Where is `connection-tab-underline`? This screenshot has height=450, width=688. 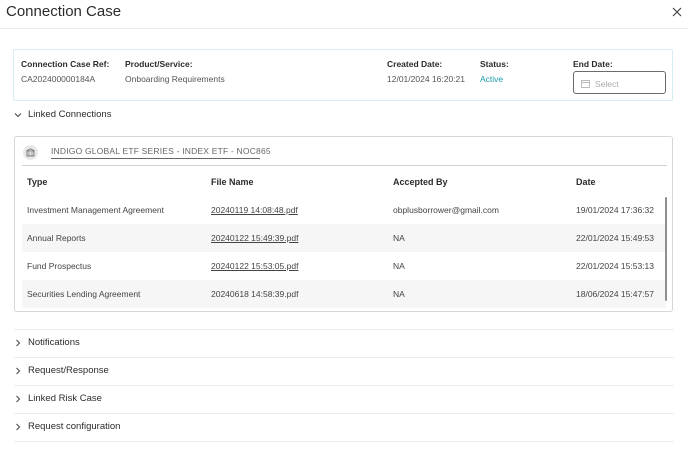 connection-tab-underline is located at coordinates (155, 158).